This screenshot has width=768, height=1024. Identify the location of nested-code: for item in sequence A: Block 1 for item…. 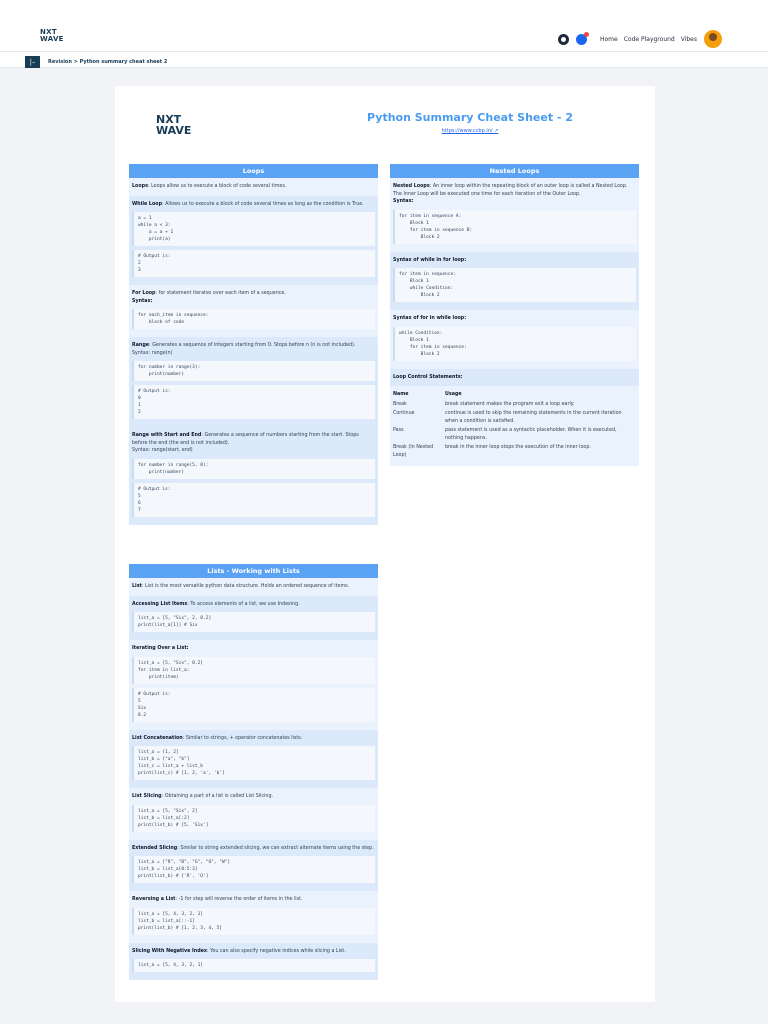
(514, 226).